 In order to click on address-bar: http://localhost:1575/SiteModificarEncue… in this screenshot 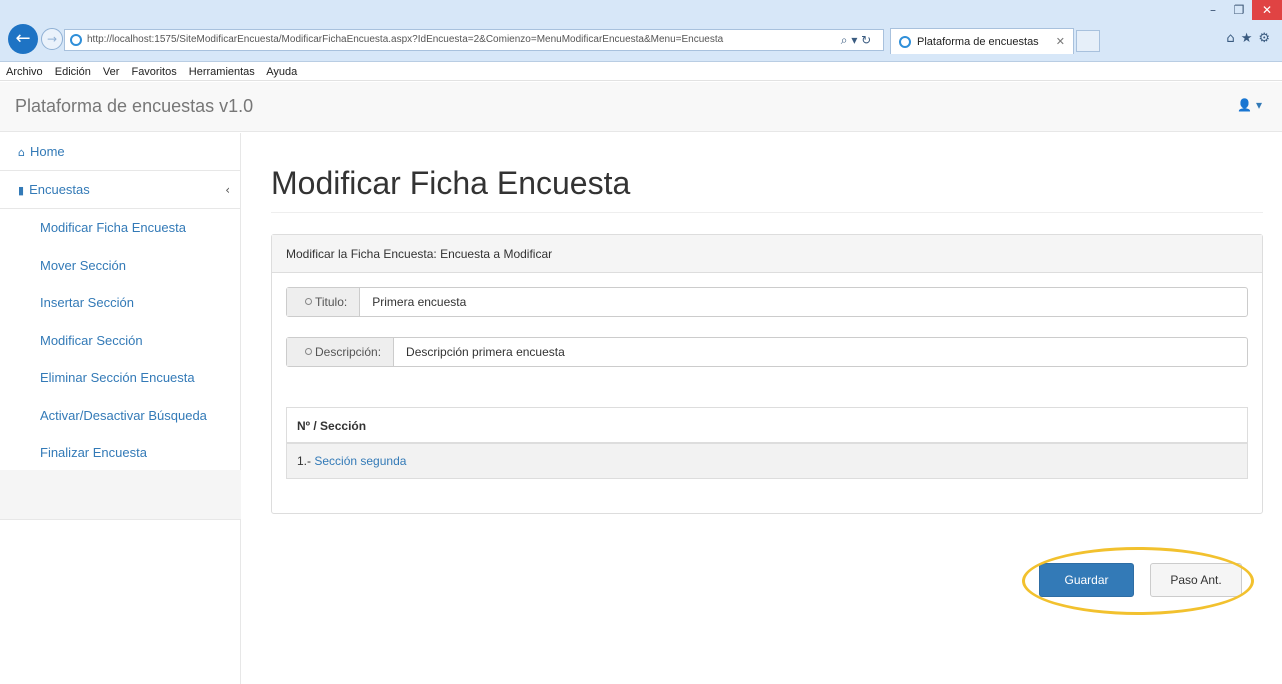, I will do `click(474, 40)`.